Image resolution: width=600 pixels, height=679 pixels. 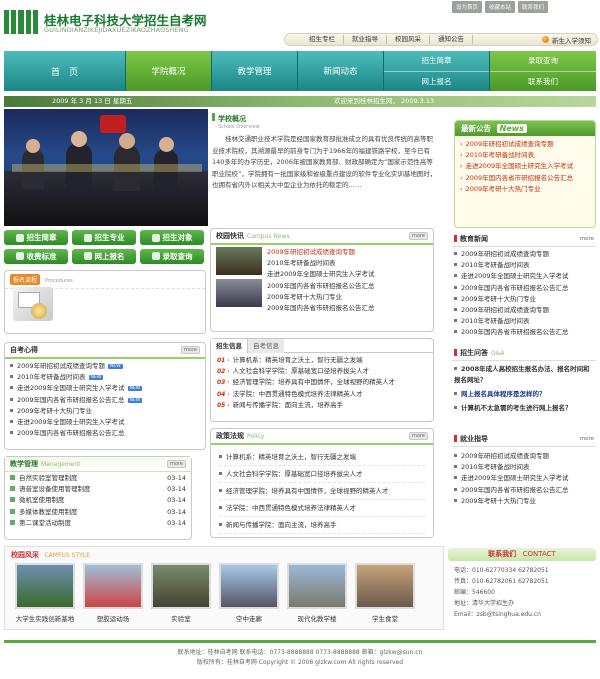 What do you see at coordinates (500, 7) in the screenshot?
I see `bookmark-link: 收藏本站` at bounding box center [500, 7].